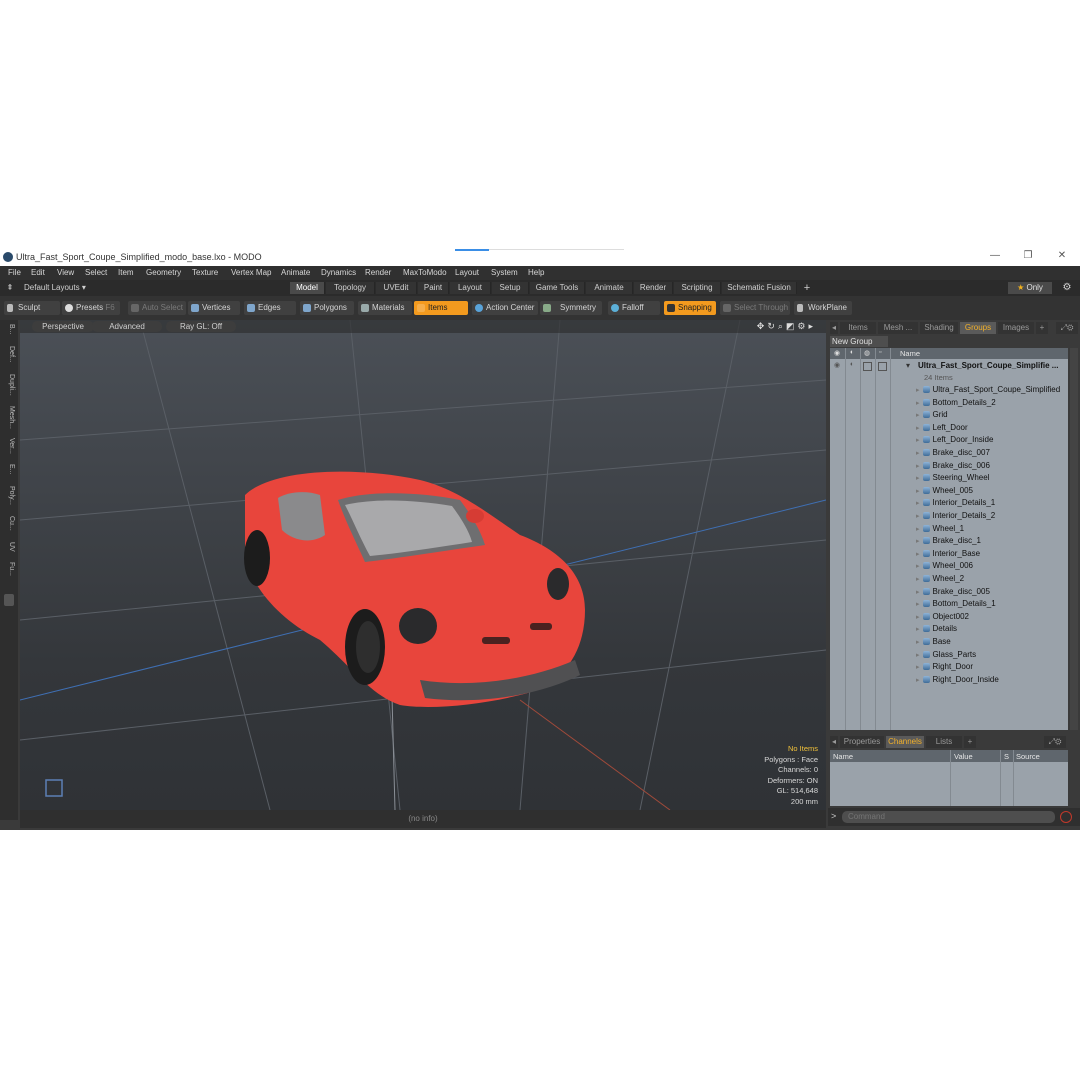 Image resolution: width=1080 pixels, height=1080 pixels. Describe the element at coordinates (295, 272) in the screenshot. I see `menu-animate: Animate` at that location.